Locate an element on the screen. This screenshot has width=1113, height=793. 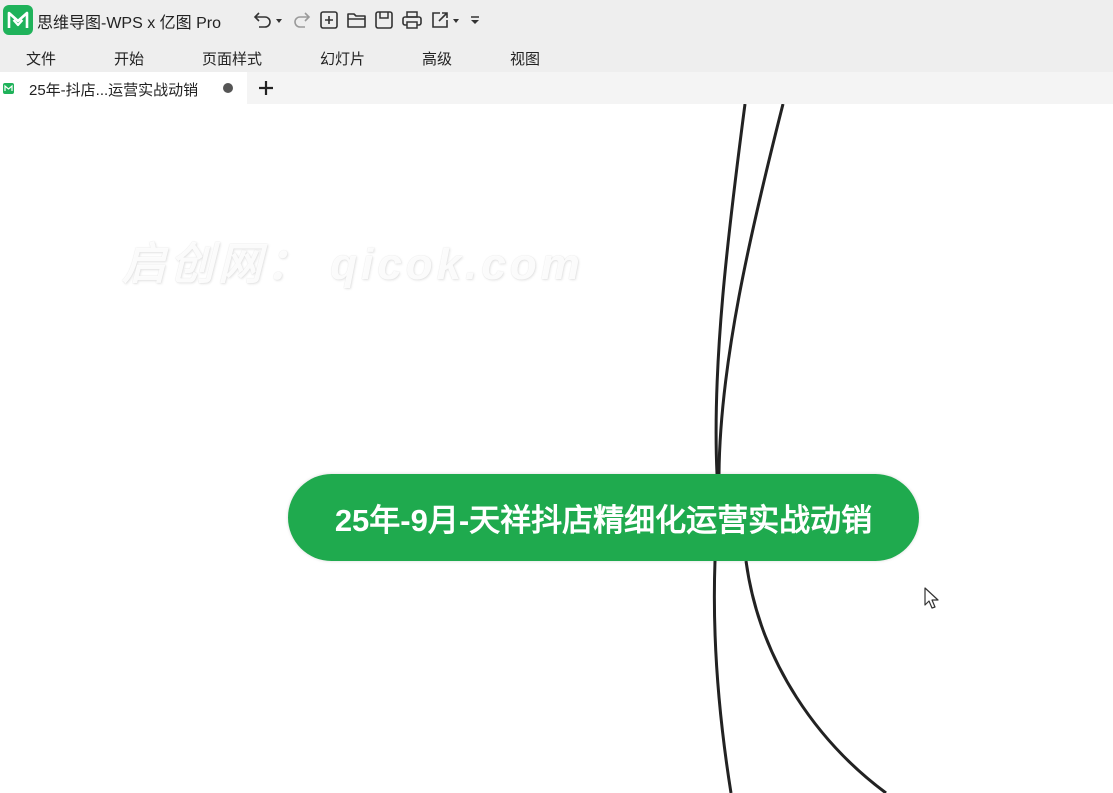
tab-bar: 25年-抖店...运营实战动销 is located at coordinates (556, 88).